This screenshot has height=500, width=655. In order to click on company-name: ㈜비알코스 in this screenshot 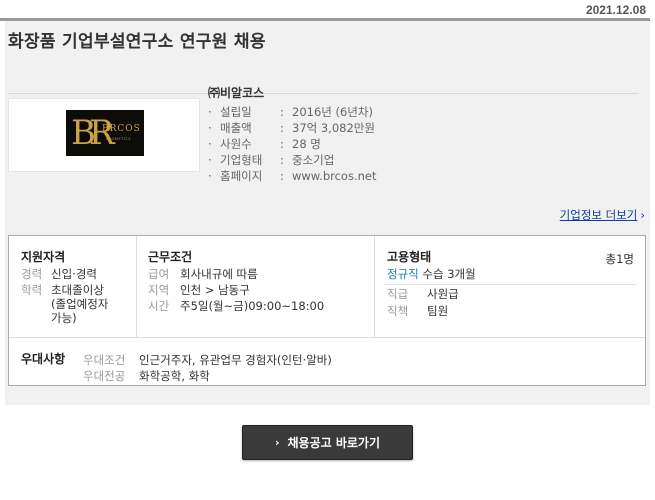, I will do `click(236, 93)`.